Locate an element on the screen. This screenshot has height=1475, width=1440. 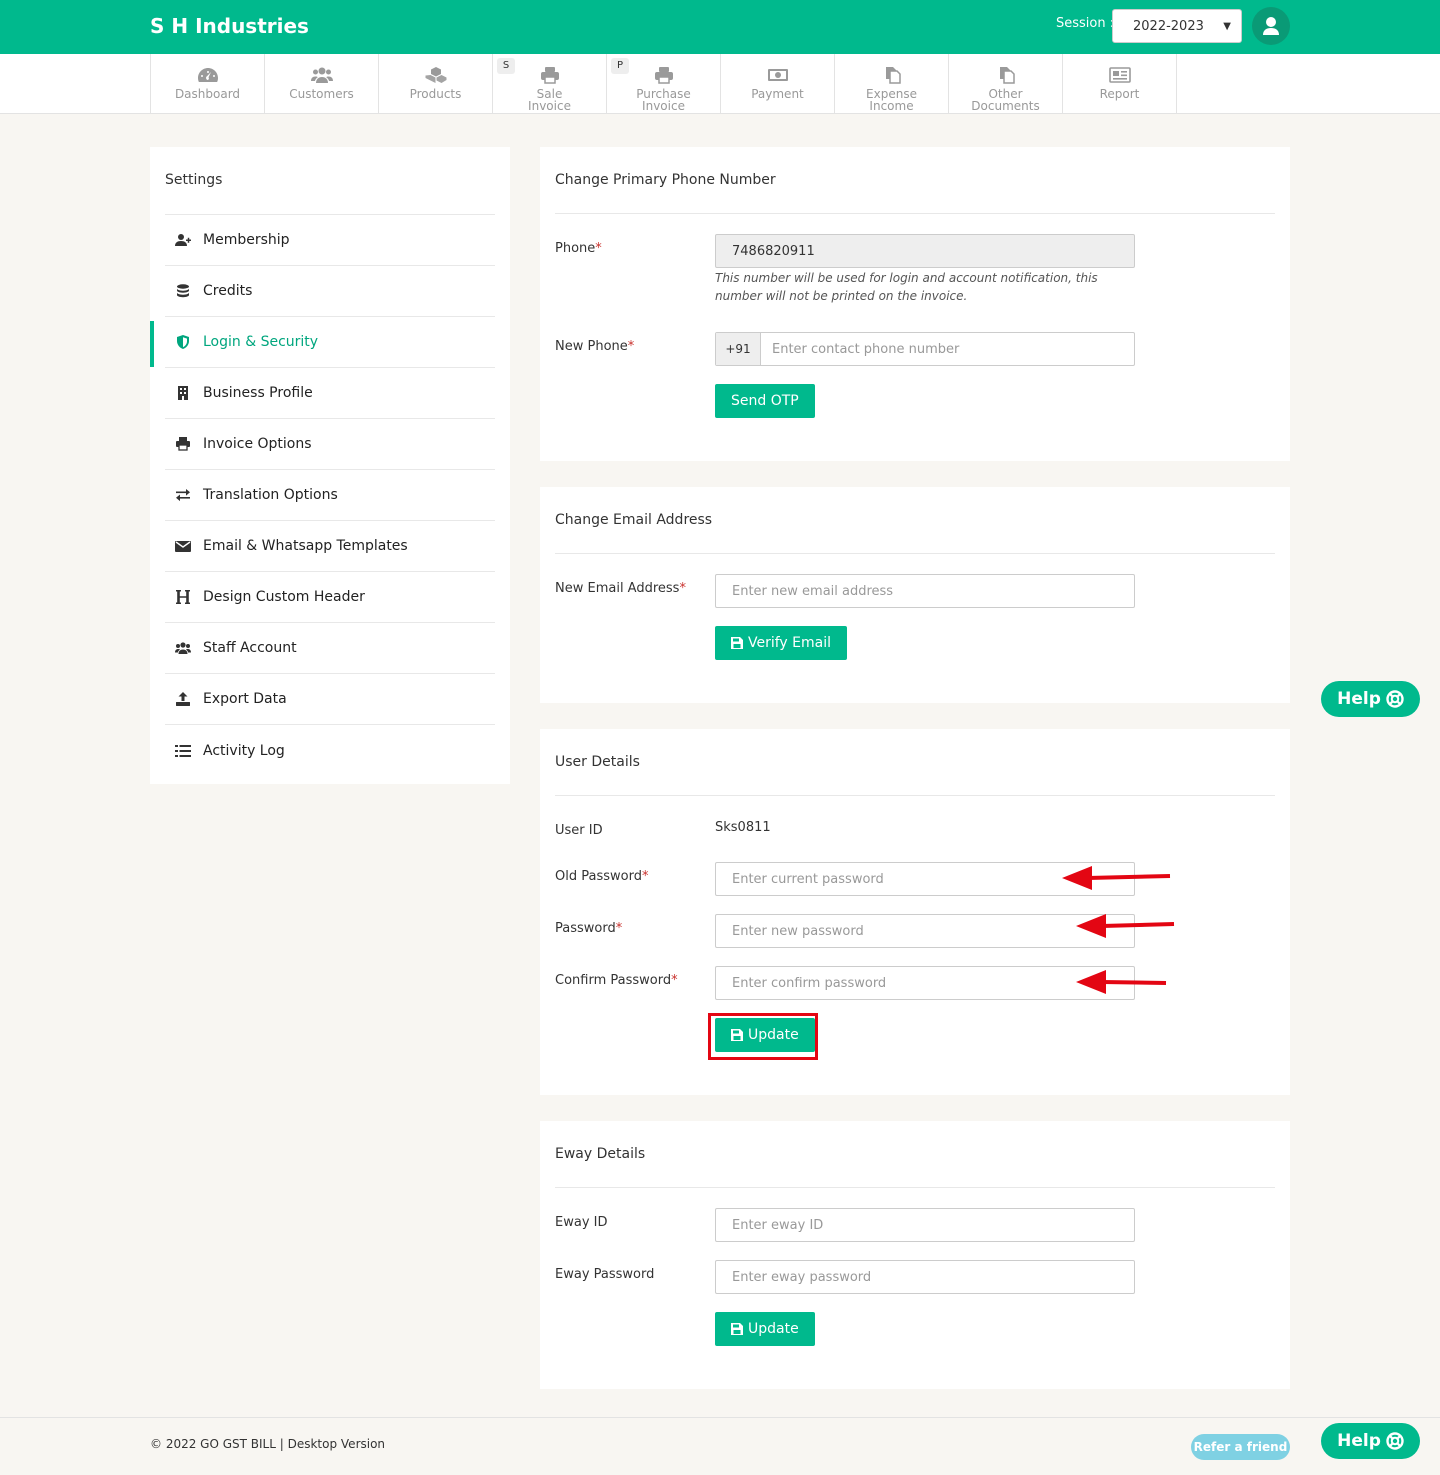
country-code-prefix: +91 is located at coordinates (738, 349).